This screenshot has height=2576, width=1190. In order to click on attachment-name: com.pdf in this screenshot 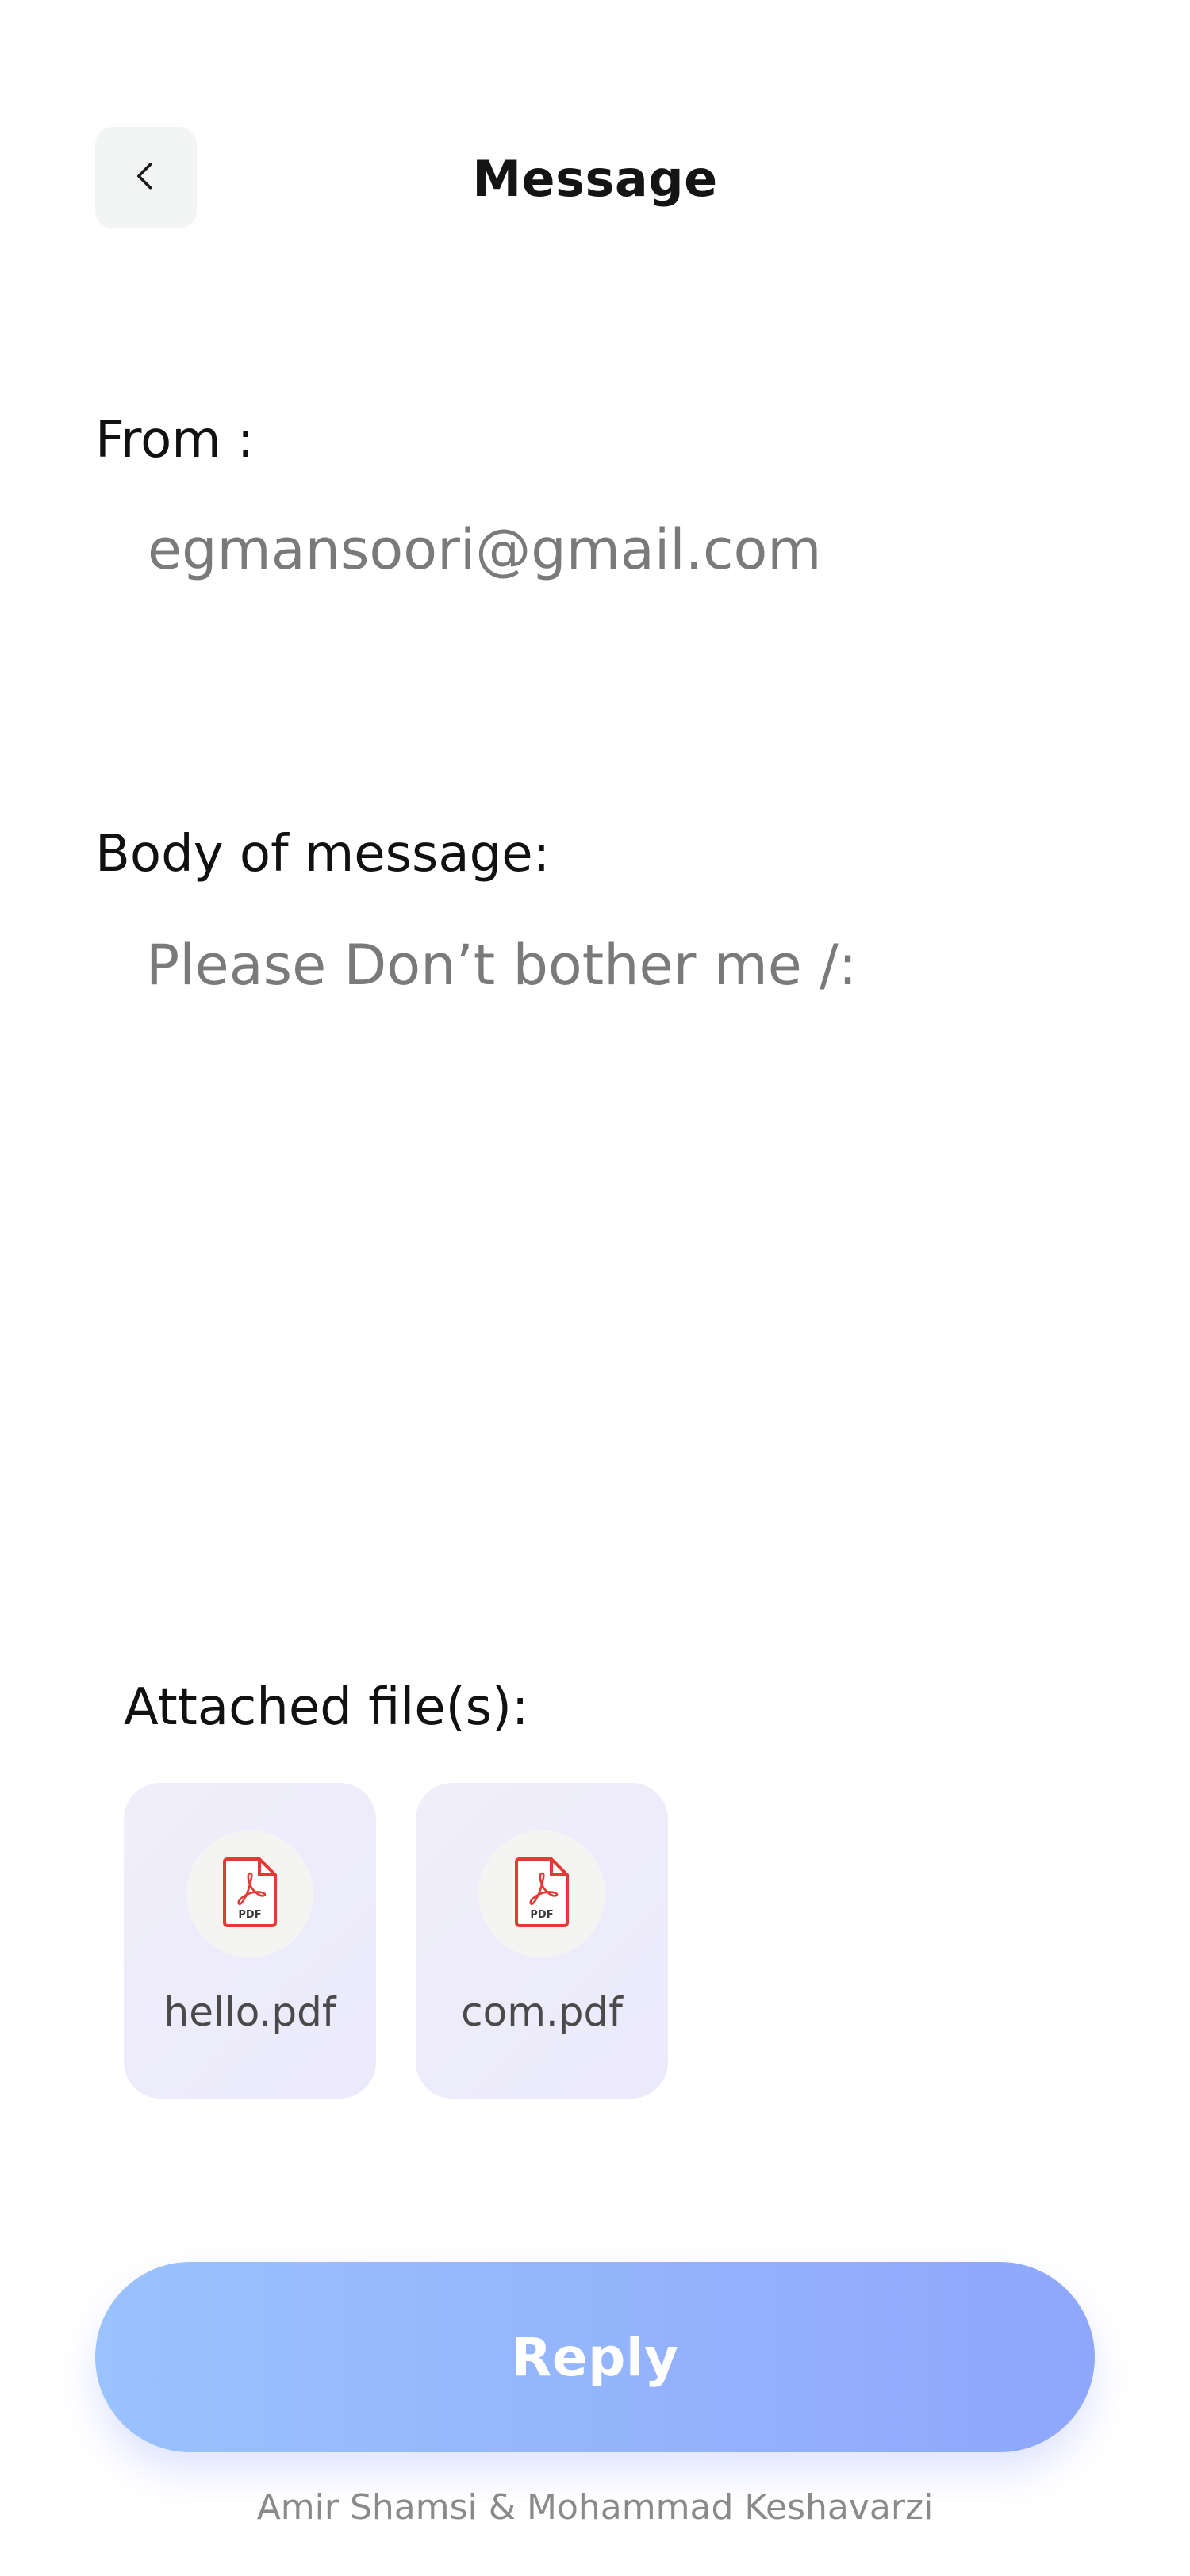, I will do `click(542, 2012)`.